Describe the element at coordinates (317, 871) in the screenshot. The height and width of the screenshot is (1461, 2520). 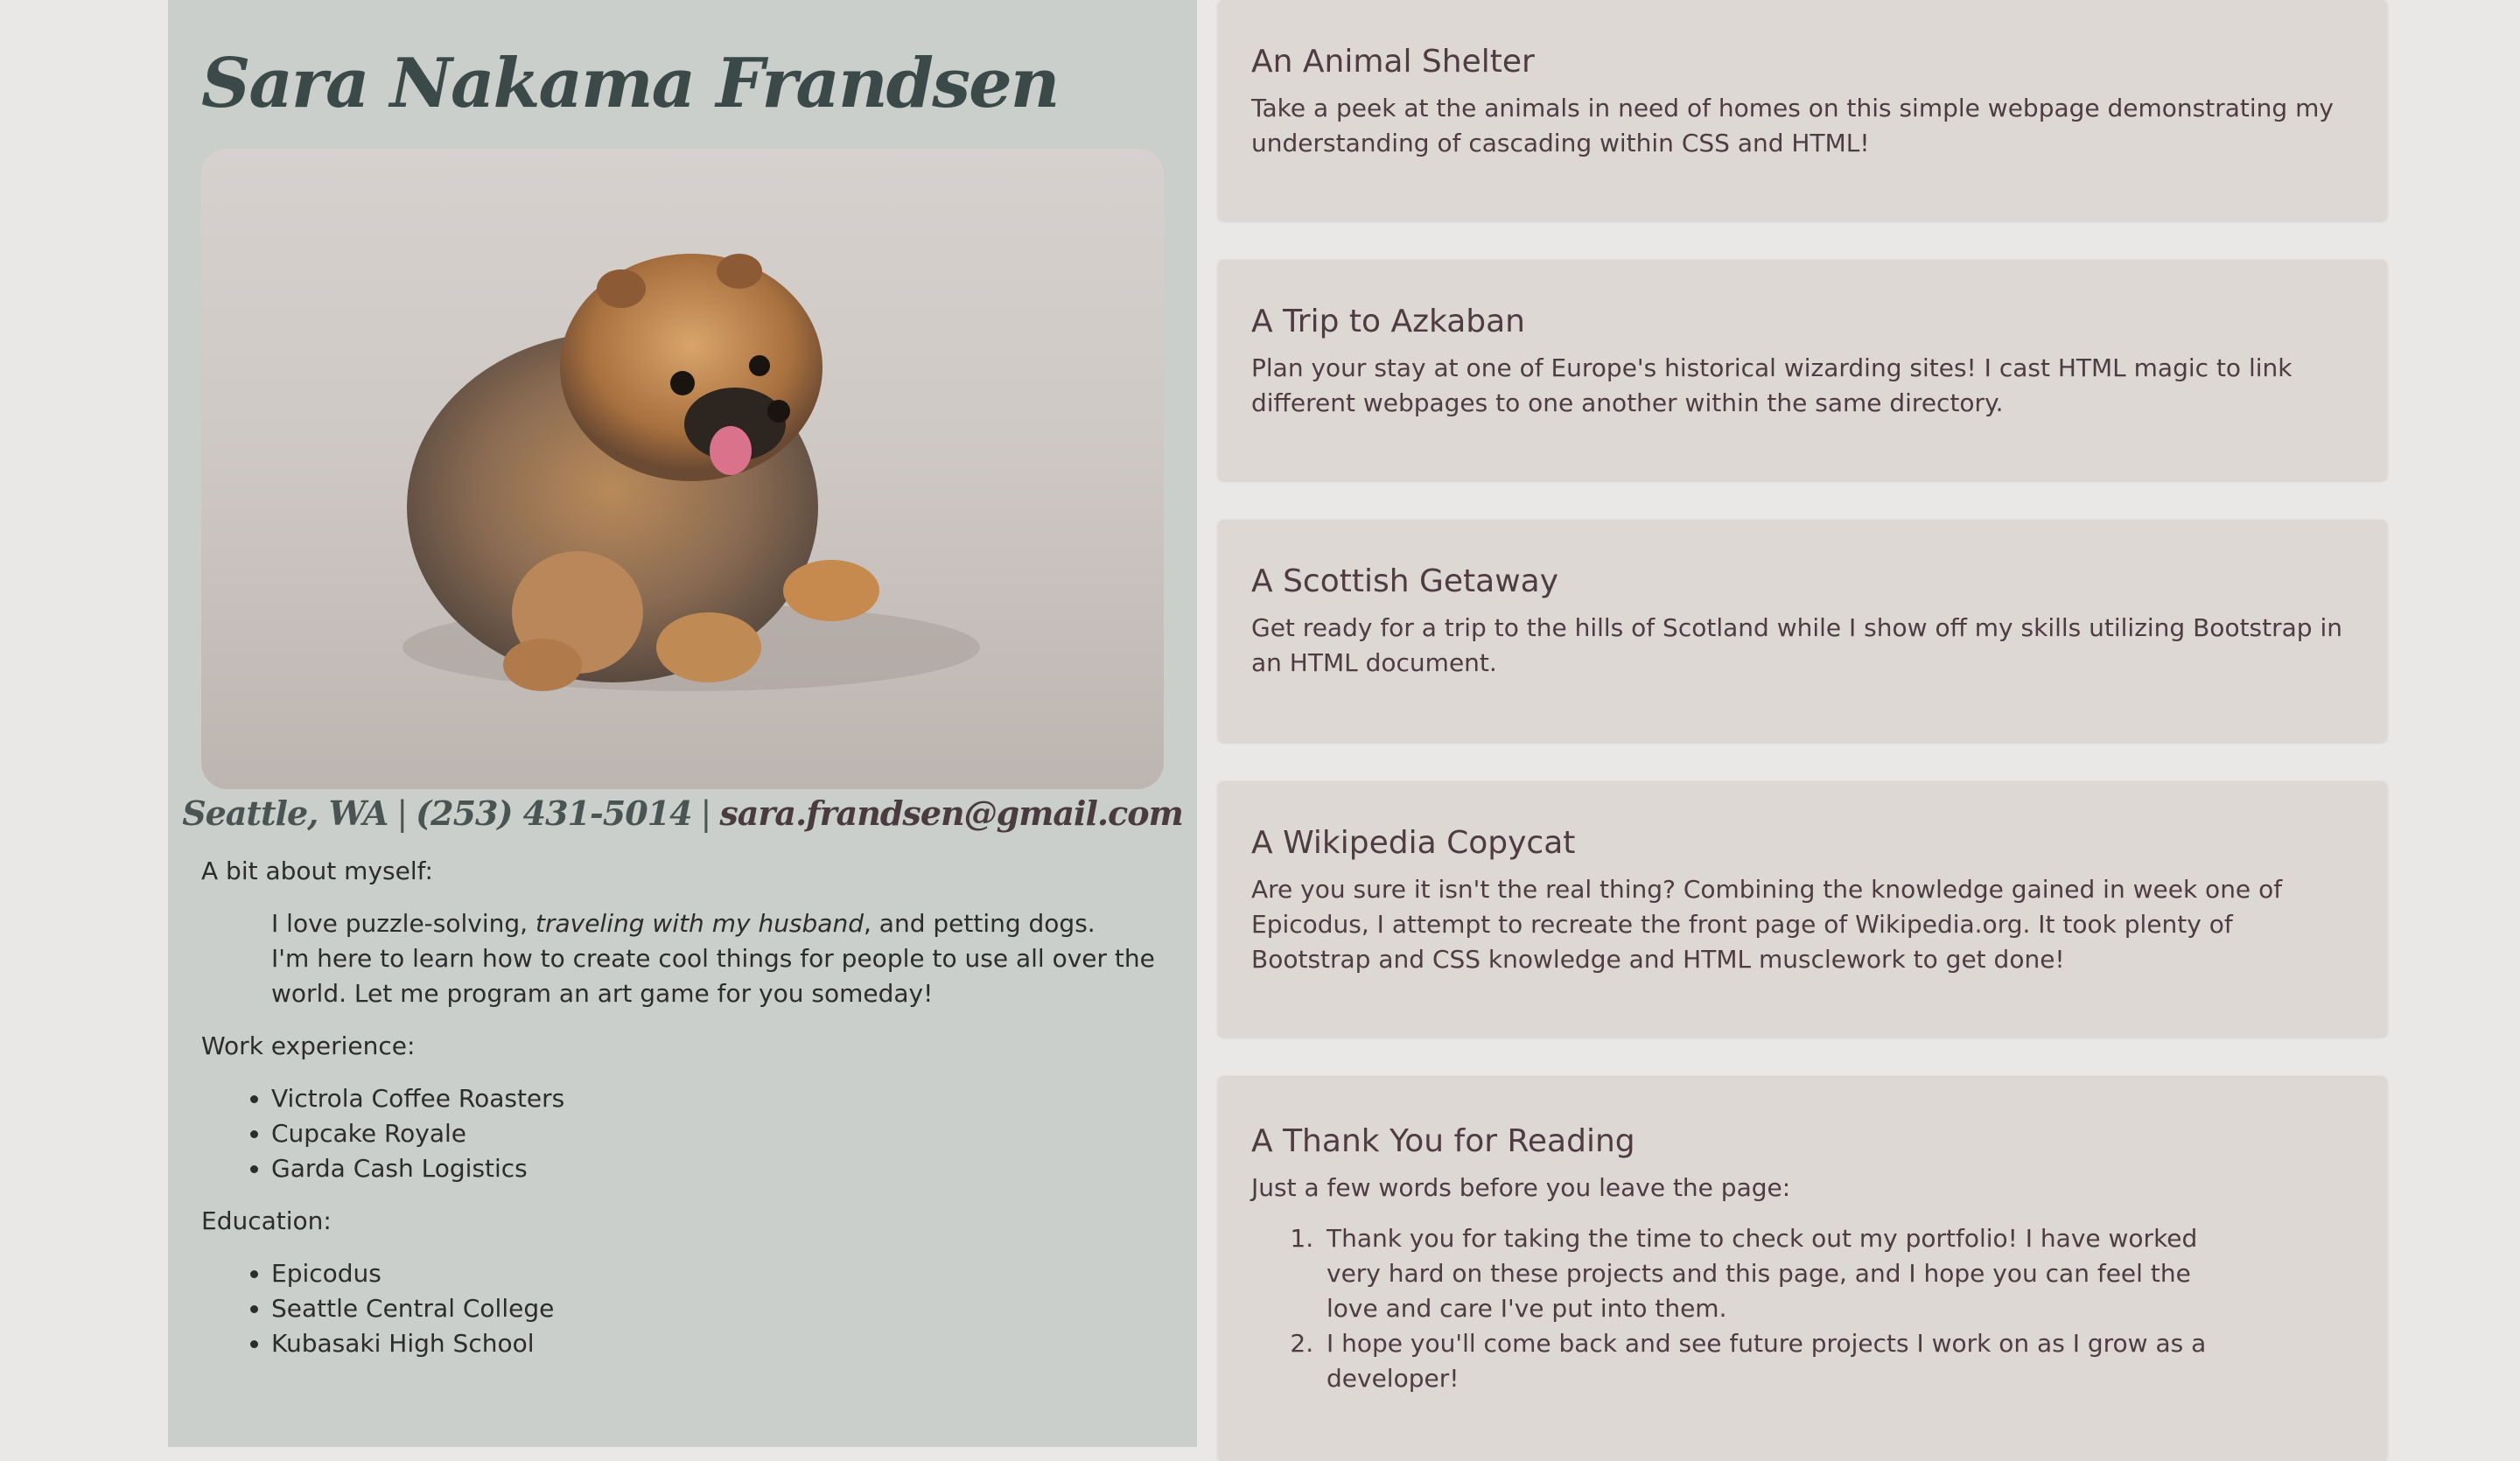
I see `about-label: A bit about myself:` at that location.